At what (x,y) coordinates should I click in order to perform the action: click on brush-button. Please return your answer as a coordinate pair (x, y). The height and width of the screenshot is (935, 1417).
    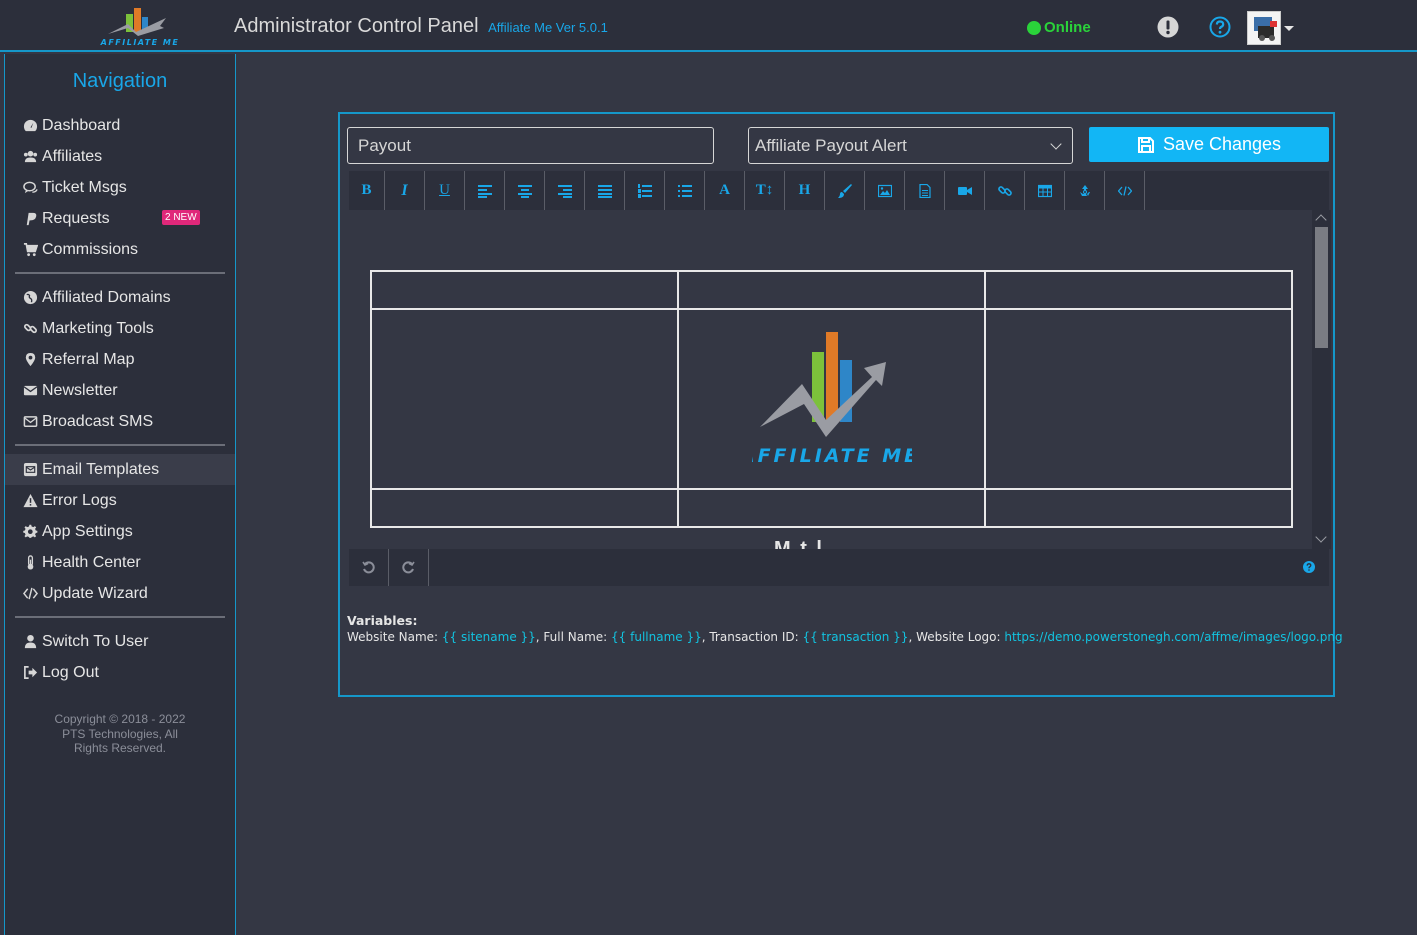
    Looking at the image, I should click on (845, 190).